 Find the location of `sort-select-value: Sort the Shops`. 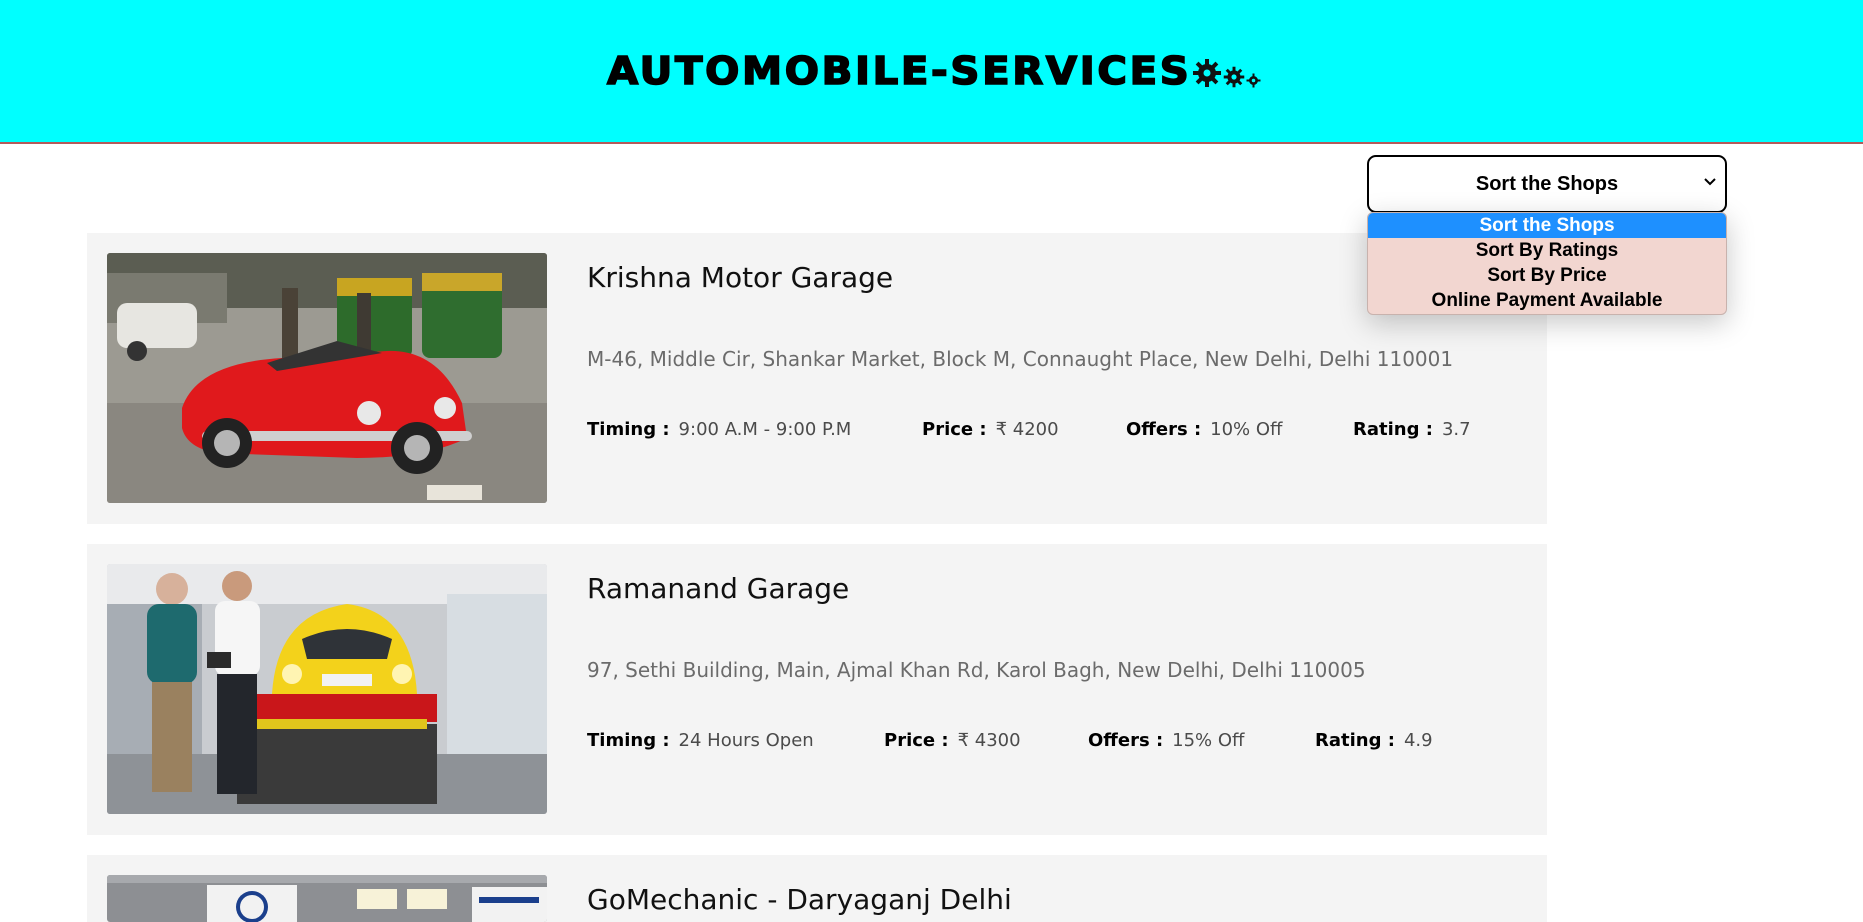

sort-select-value: Sort the Shops is located at coordinates (1547, 183).